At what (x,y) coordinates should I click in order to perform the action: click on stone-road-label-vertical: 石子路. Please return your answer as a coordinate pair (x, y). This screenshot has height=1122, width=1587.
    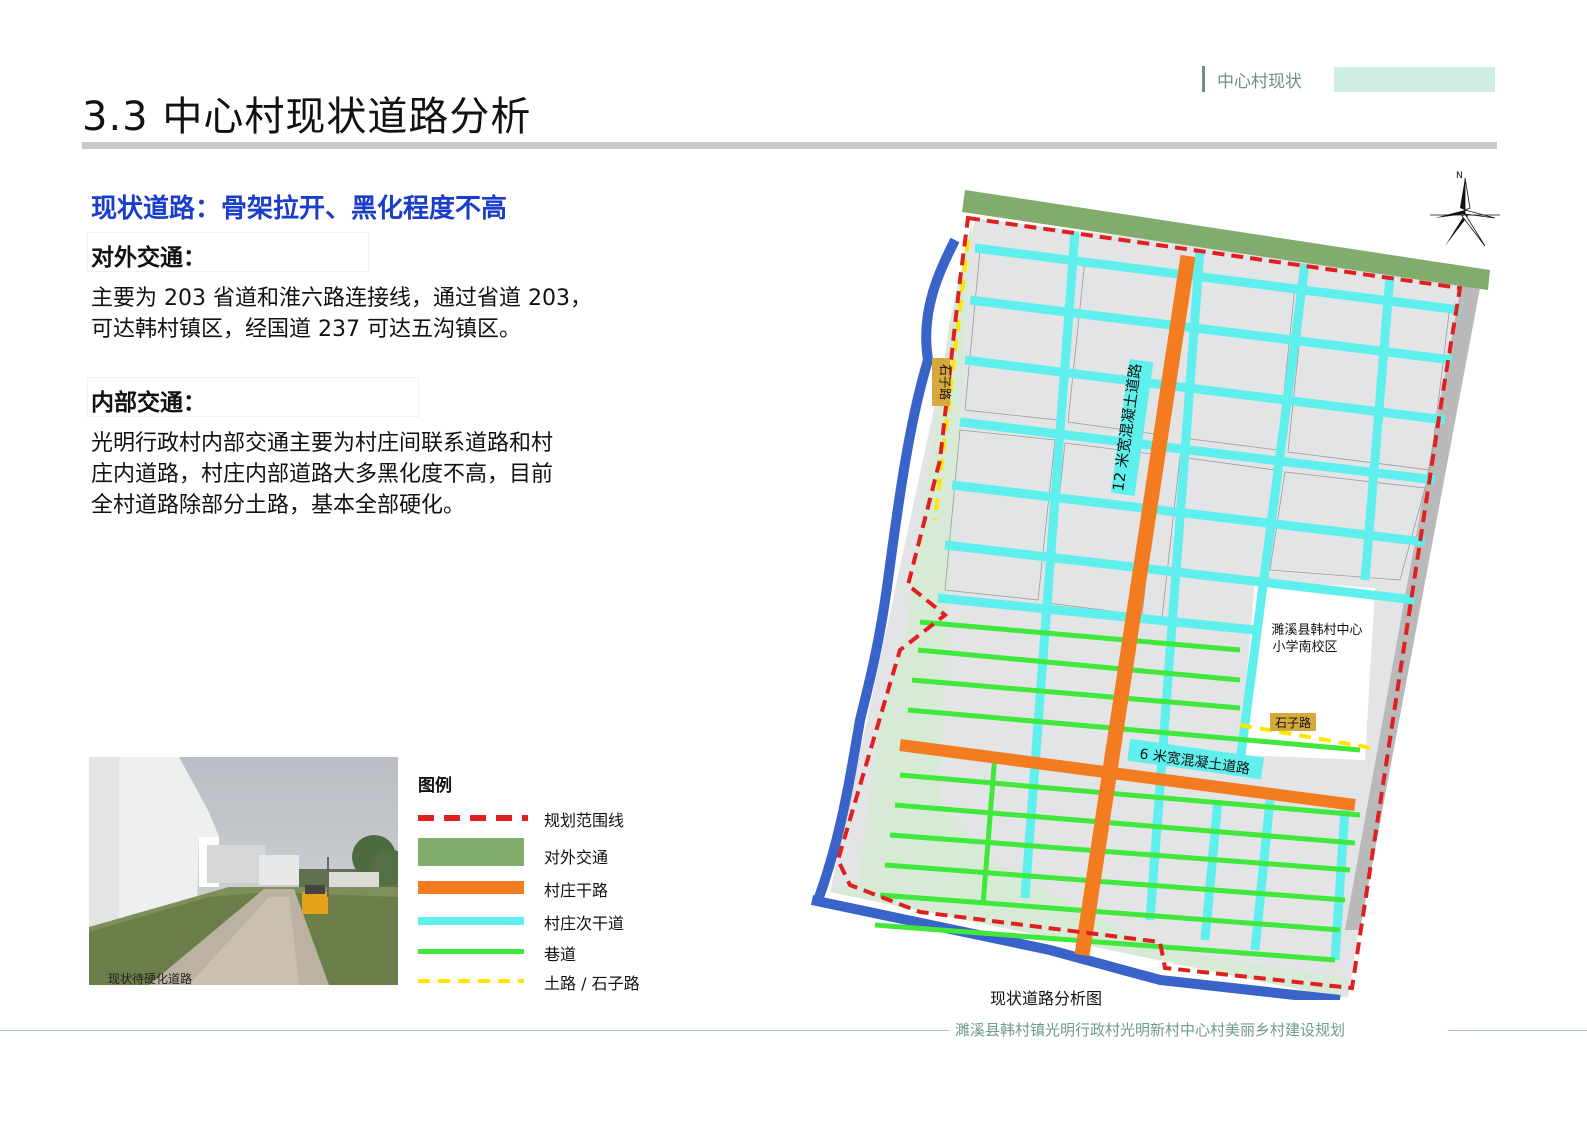
    Looking at the image, I should click on (945, 382).